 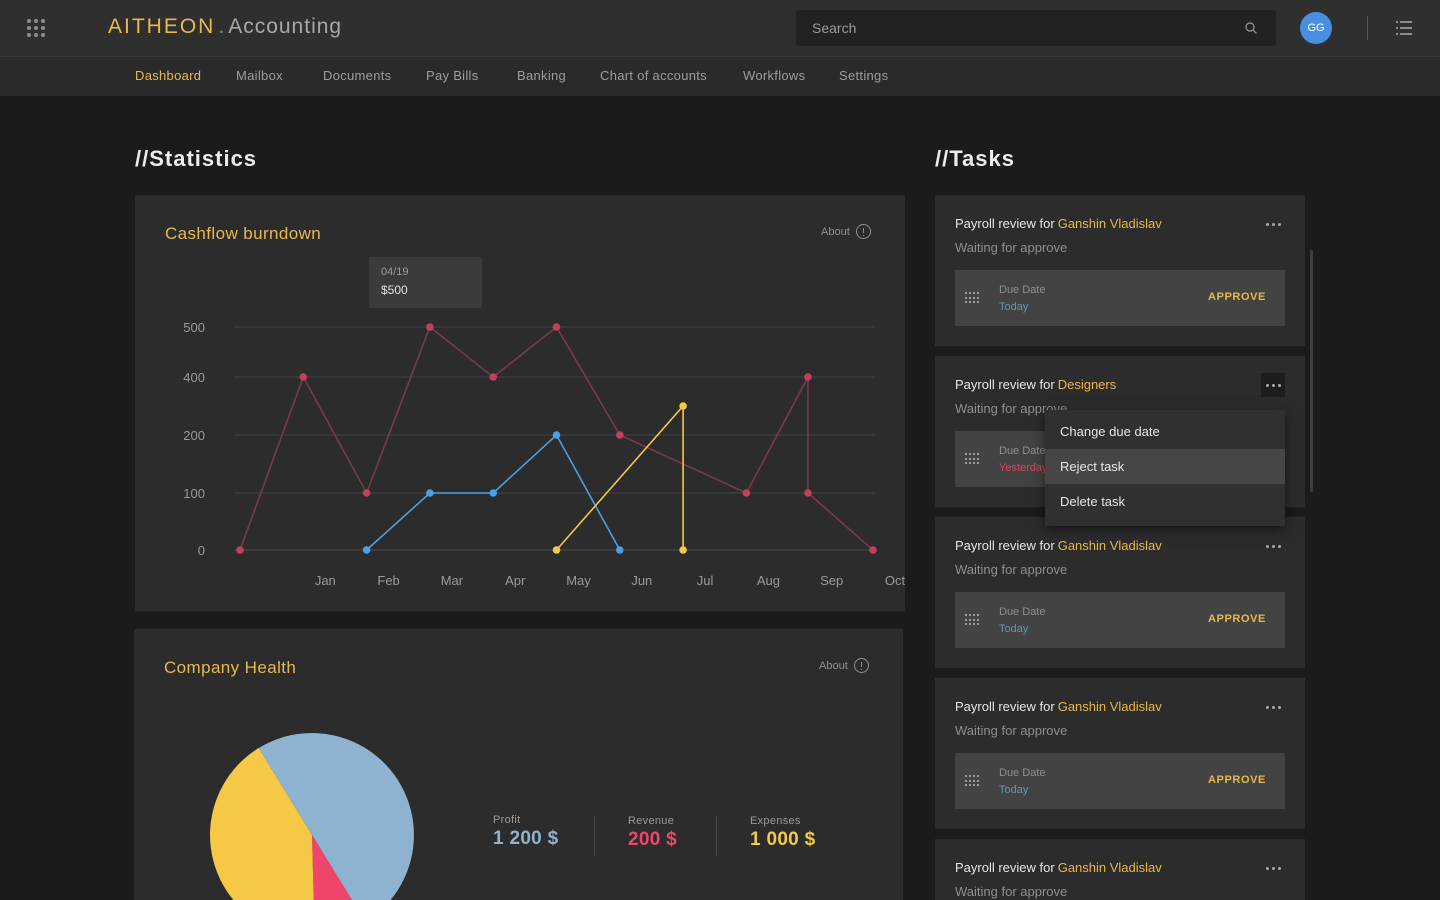 I want to click on stat-revenue-label: Revenue, so click(x=651, y=821).